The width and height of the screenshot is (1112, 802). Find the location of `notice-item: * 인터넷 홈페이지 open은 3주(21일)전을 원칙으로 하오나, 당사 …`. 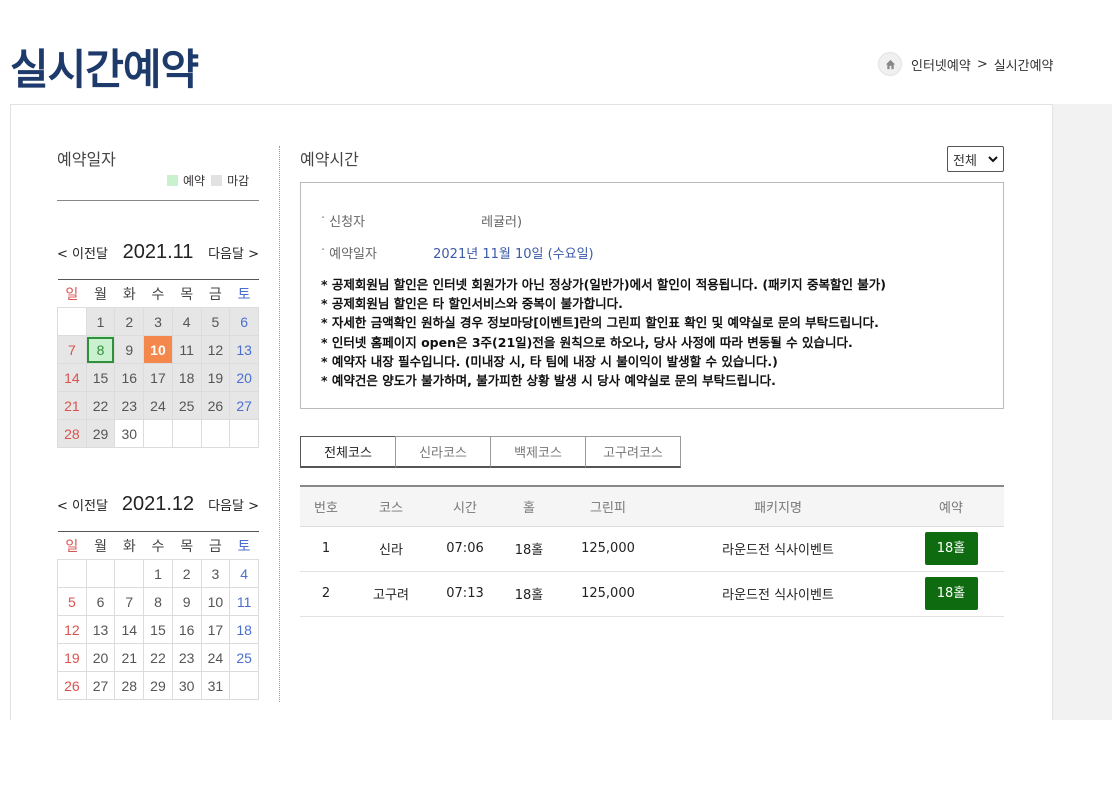

notice-item: * 인터넷 홈페이지 open은 3주(21일)전을 원칙으로 하오나, 당사 … is located at coordinates (587, 342).